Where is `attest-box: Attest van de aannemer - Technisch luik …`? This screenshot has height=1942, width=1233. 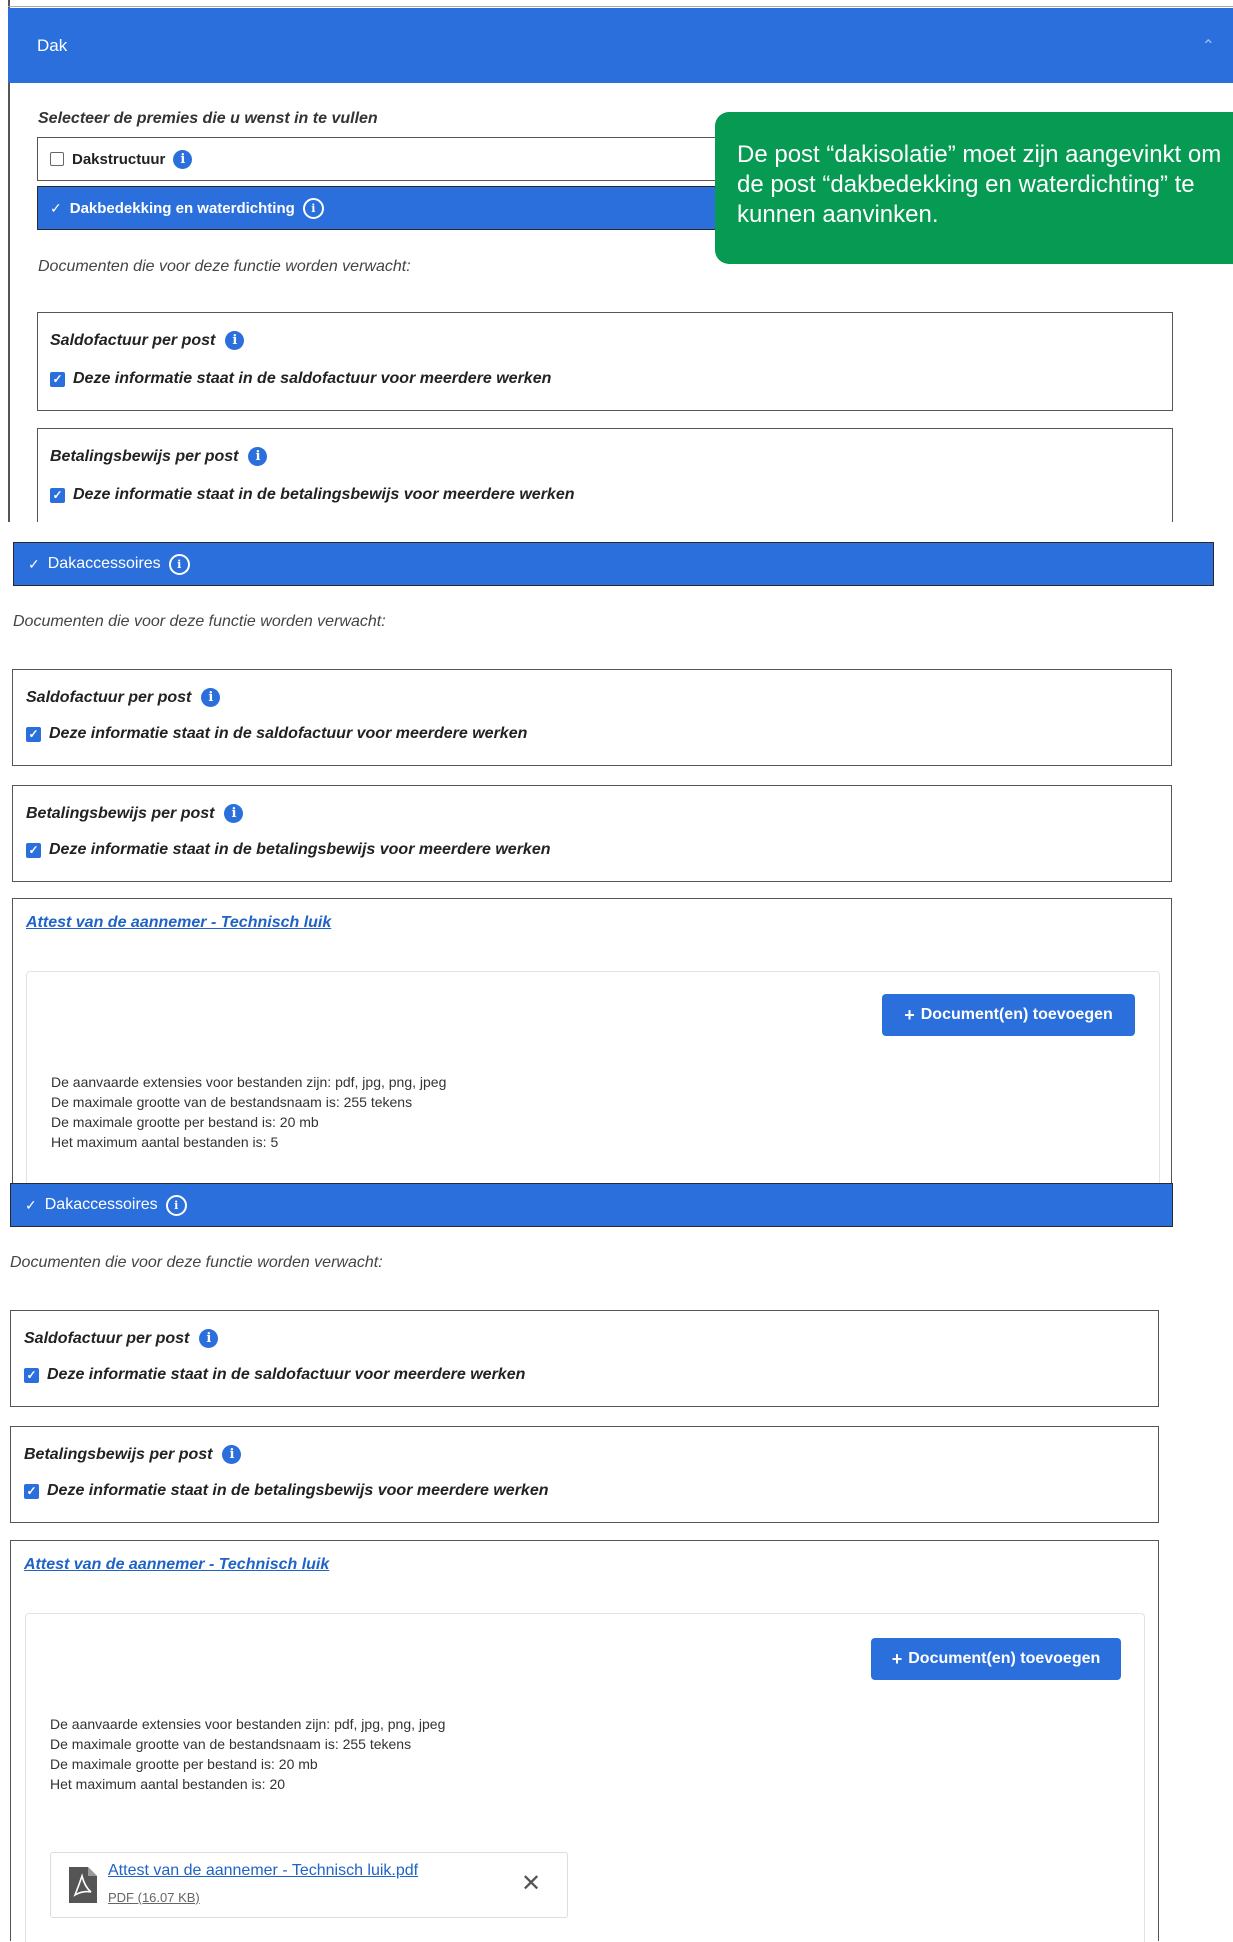 attest-box: Attest van de aannemer - Technisch luik … is located at coordinates (592, 1041).